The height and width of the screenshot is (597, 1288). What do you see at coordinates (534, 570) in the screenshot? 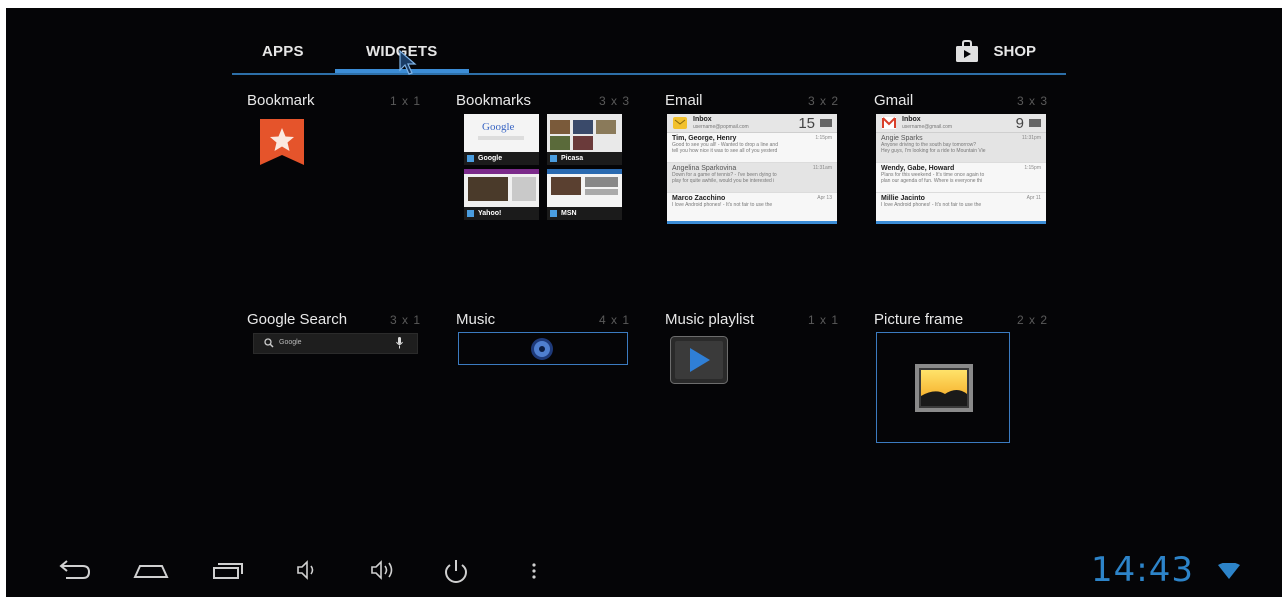
I see `menu-icon` at bounding box center [534, 570].